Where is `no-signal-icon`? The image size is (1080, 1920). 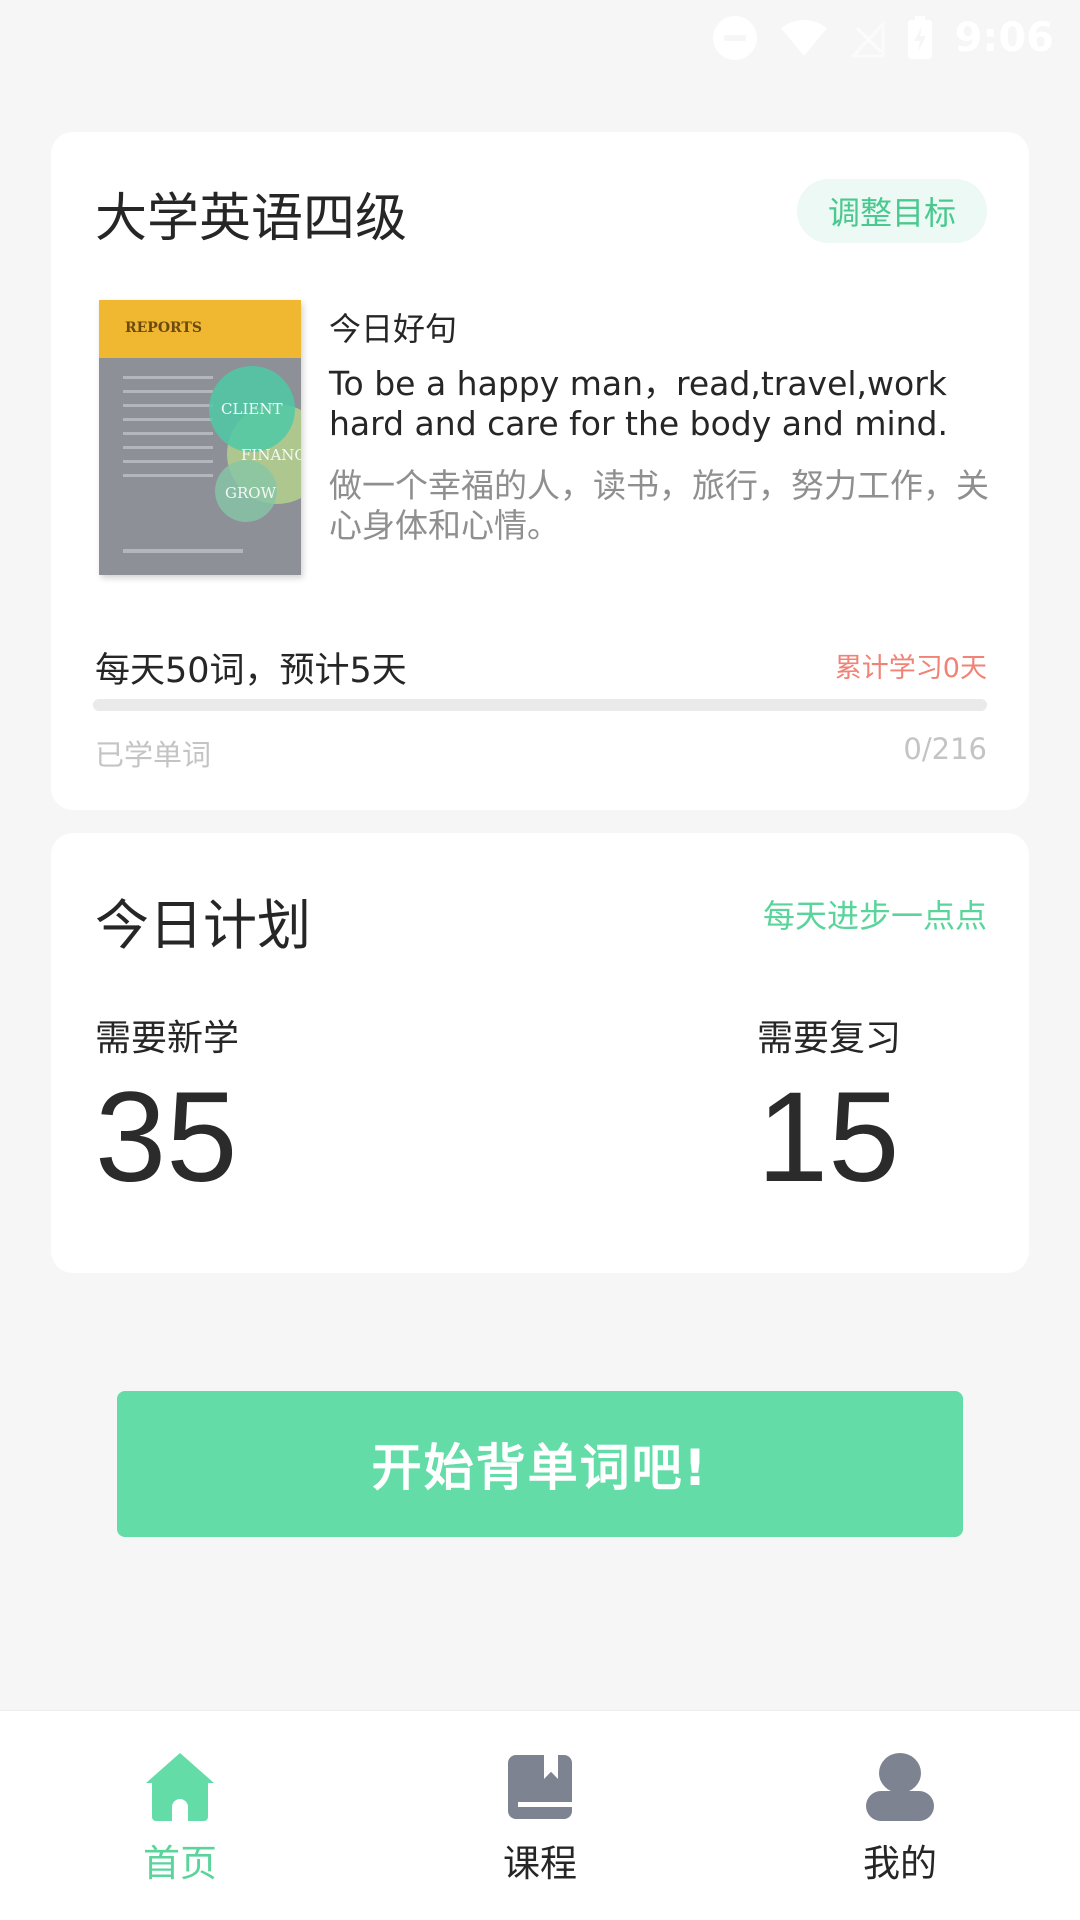
no-signal-icon is located at coordinates (867, 38).